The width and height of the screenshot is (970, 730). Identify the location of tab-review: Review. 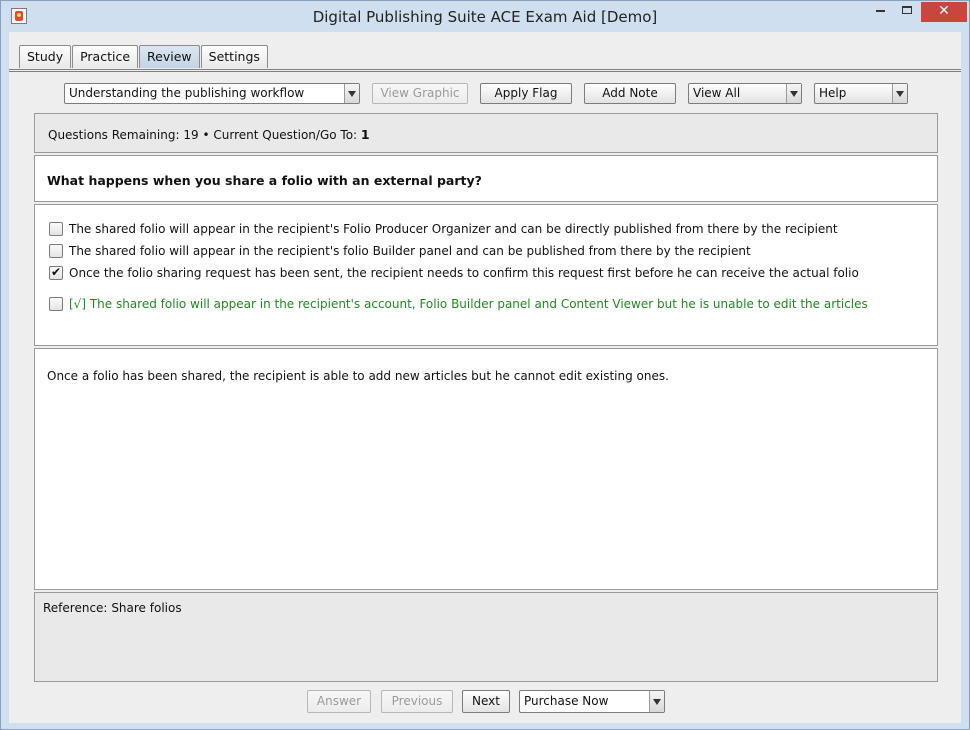
(169, 56).